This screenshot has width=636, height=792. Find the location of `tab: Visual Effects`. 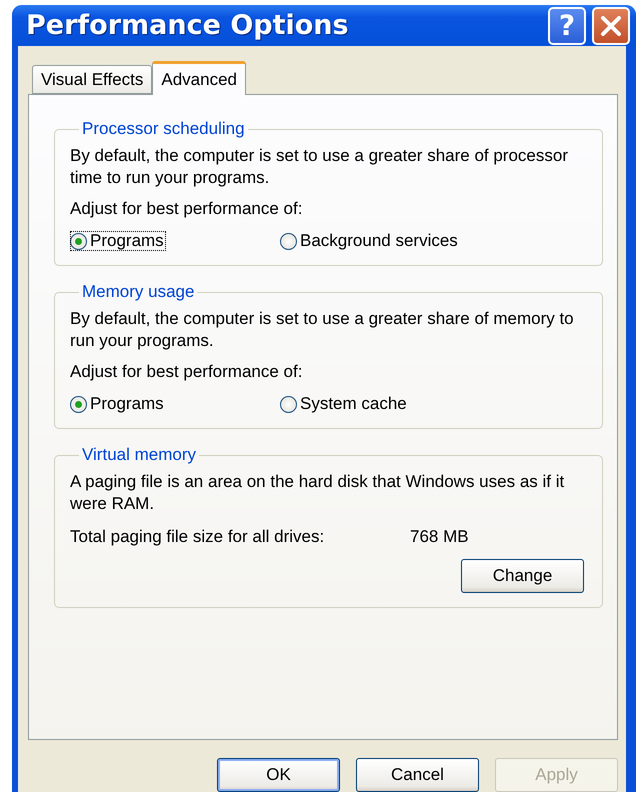

tab: Visual Effects is located at coordinates (92, 79).